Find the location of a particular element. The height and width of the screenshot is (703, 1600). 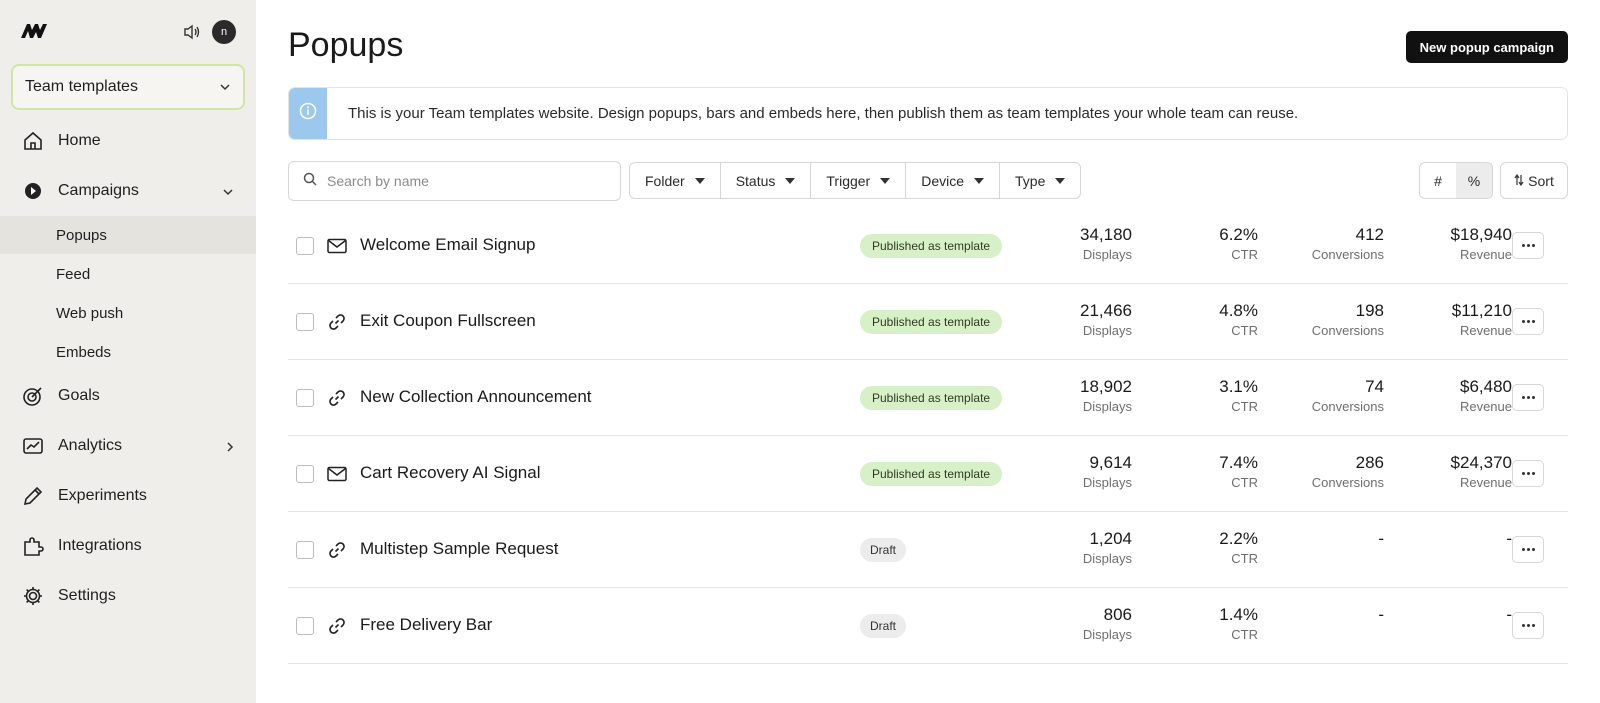

conversions-stat: 286 Conversions is located at coordinates (1348, 473).